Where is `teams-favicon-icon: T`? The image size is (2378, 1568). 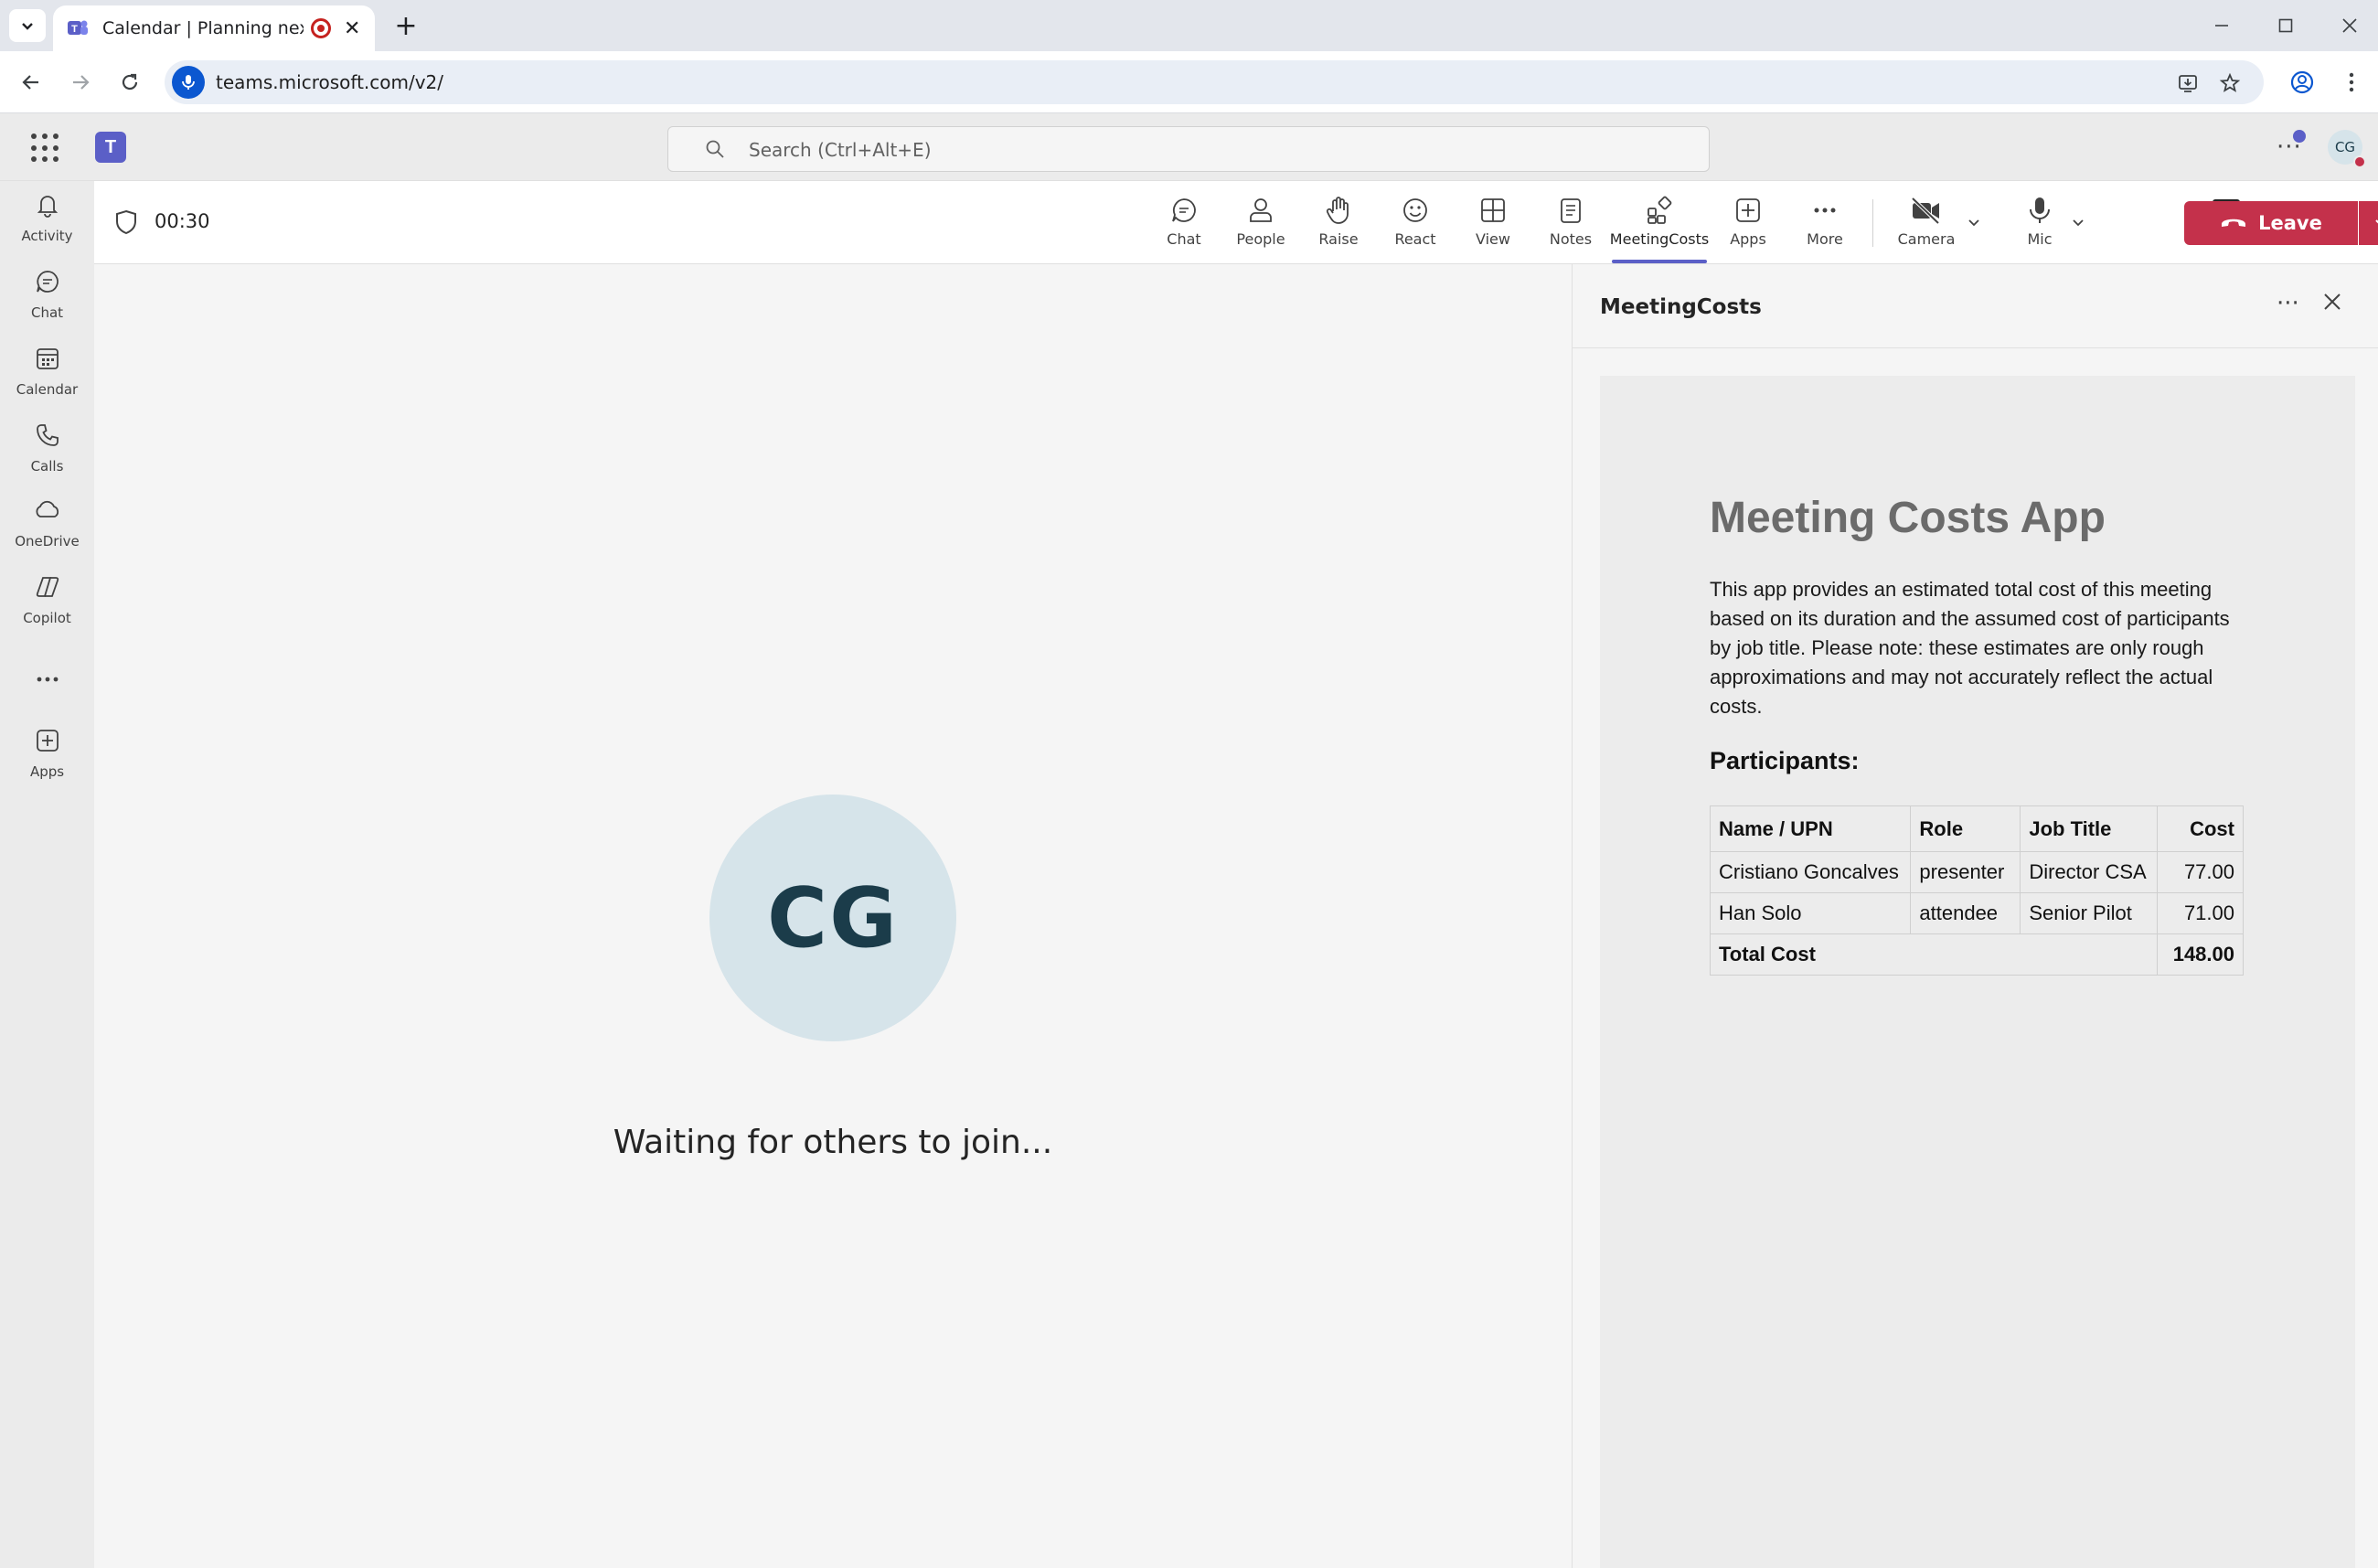 teams-favicon-icon: T is located at coordinates (78, 28).